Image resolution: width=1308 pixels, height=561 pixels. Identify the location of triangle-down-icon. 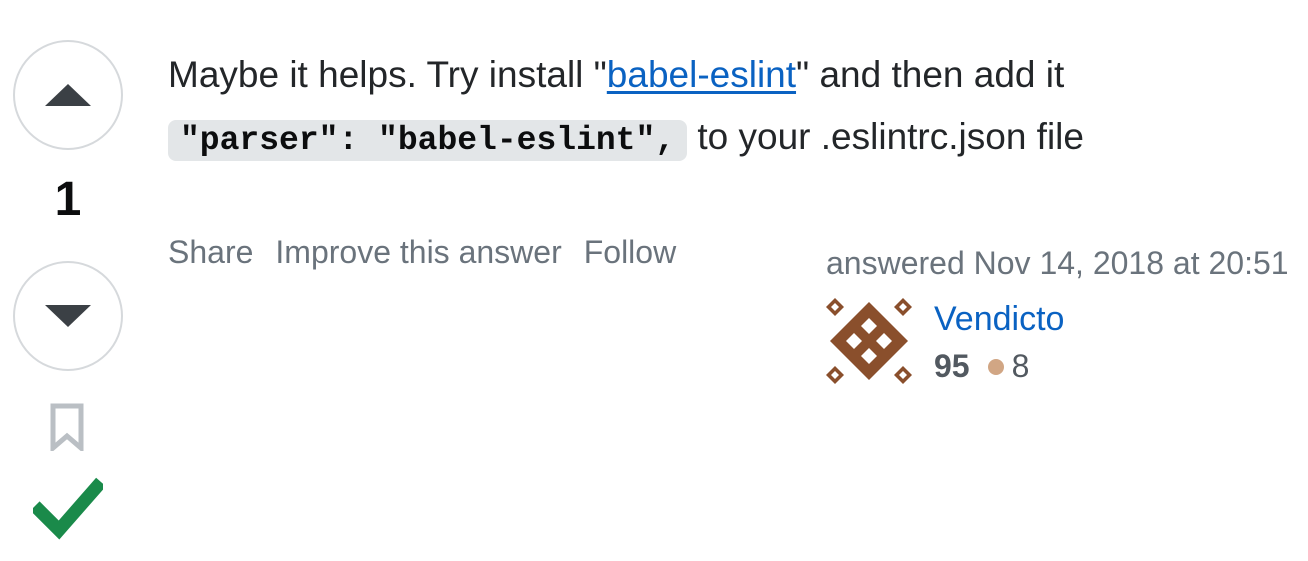
(68, 316).